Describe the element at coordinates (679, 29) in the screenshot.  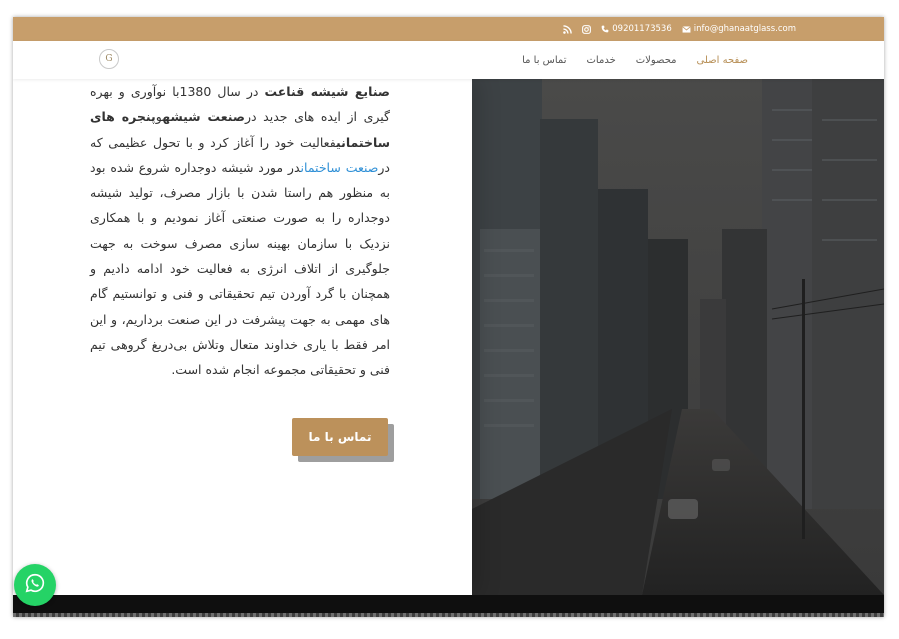
I see `top-contact-items: 09201173536 info@ghanaatglass.com` at that location.